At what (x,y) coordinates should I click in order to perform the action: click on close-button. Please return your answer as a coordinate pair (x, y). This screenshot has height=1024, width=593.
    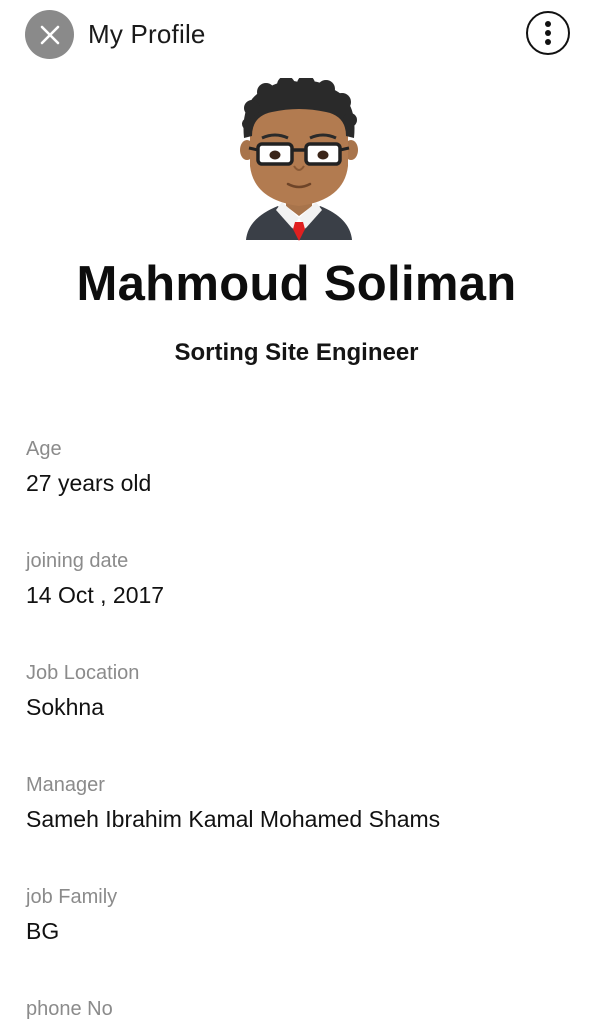
    Looking at the image, I should click on (49, 34).